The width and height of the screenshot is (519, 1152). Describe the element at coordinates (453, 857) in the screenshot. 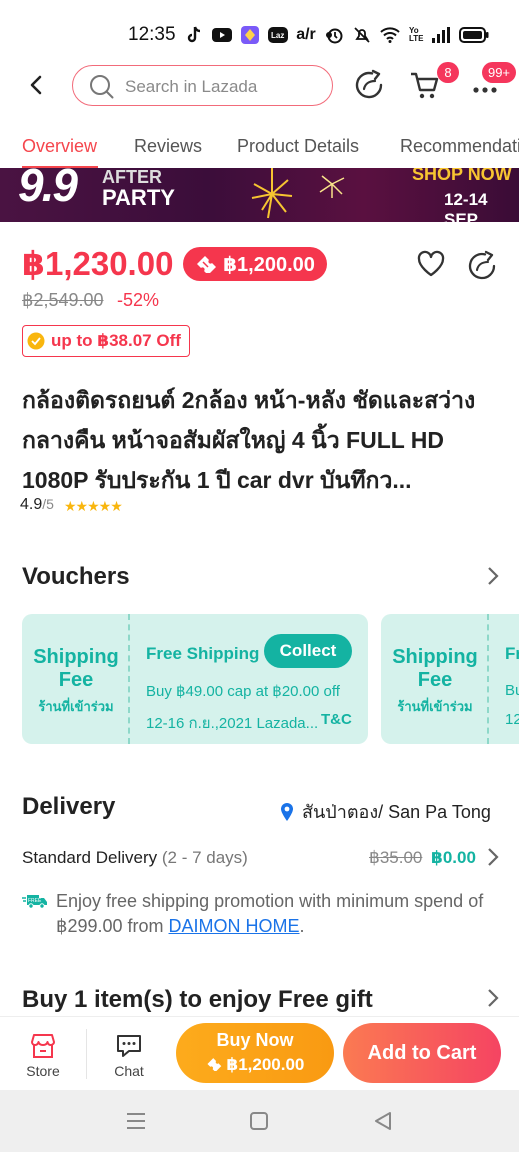

I see `delivery-new-fee: ฿0.00` at that location.